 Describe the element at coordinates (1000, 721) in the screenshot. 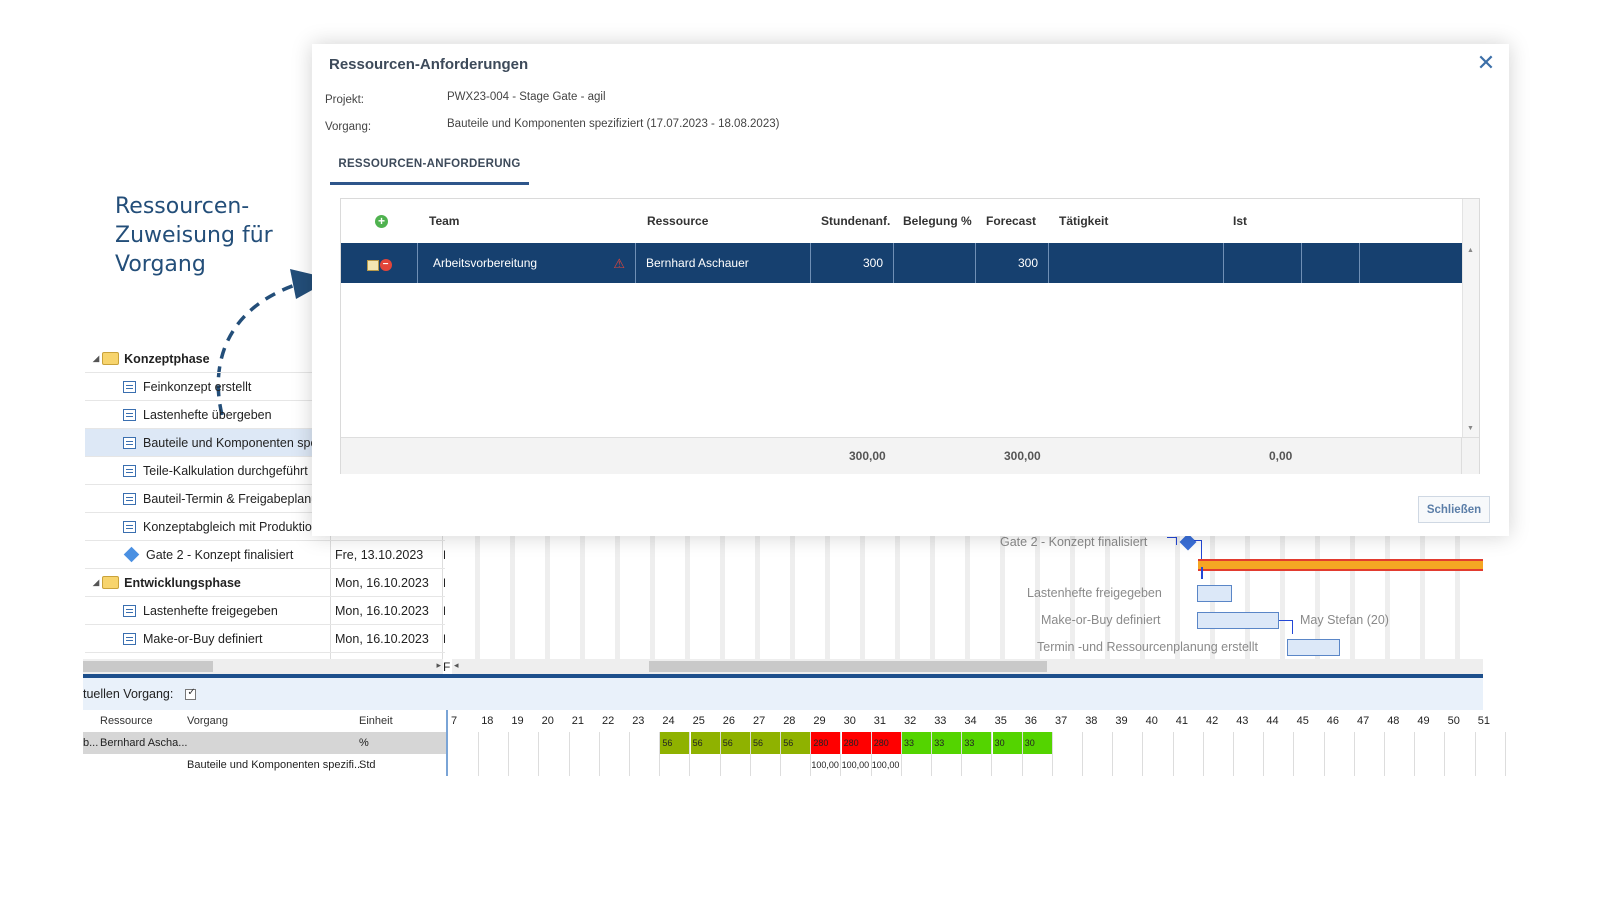

I see `week-header: 35` at that location.